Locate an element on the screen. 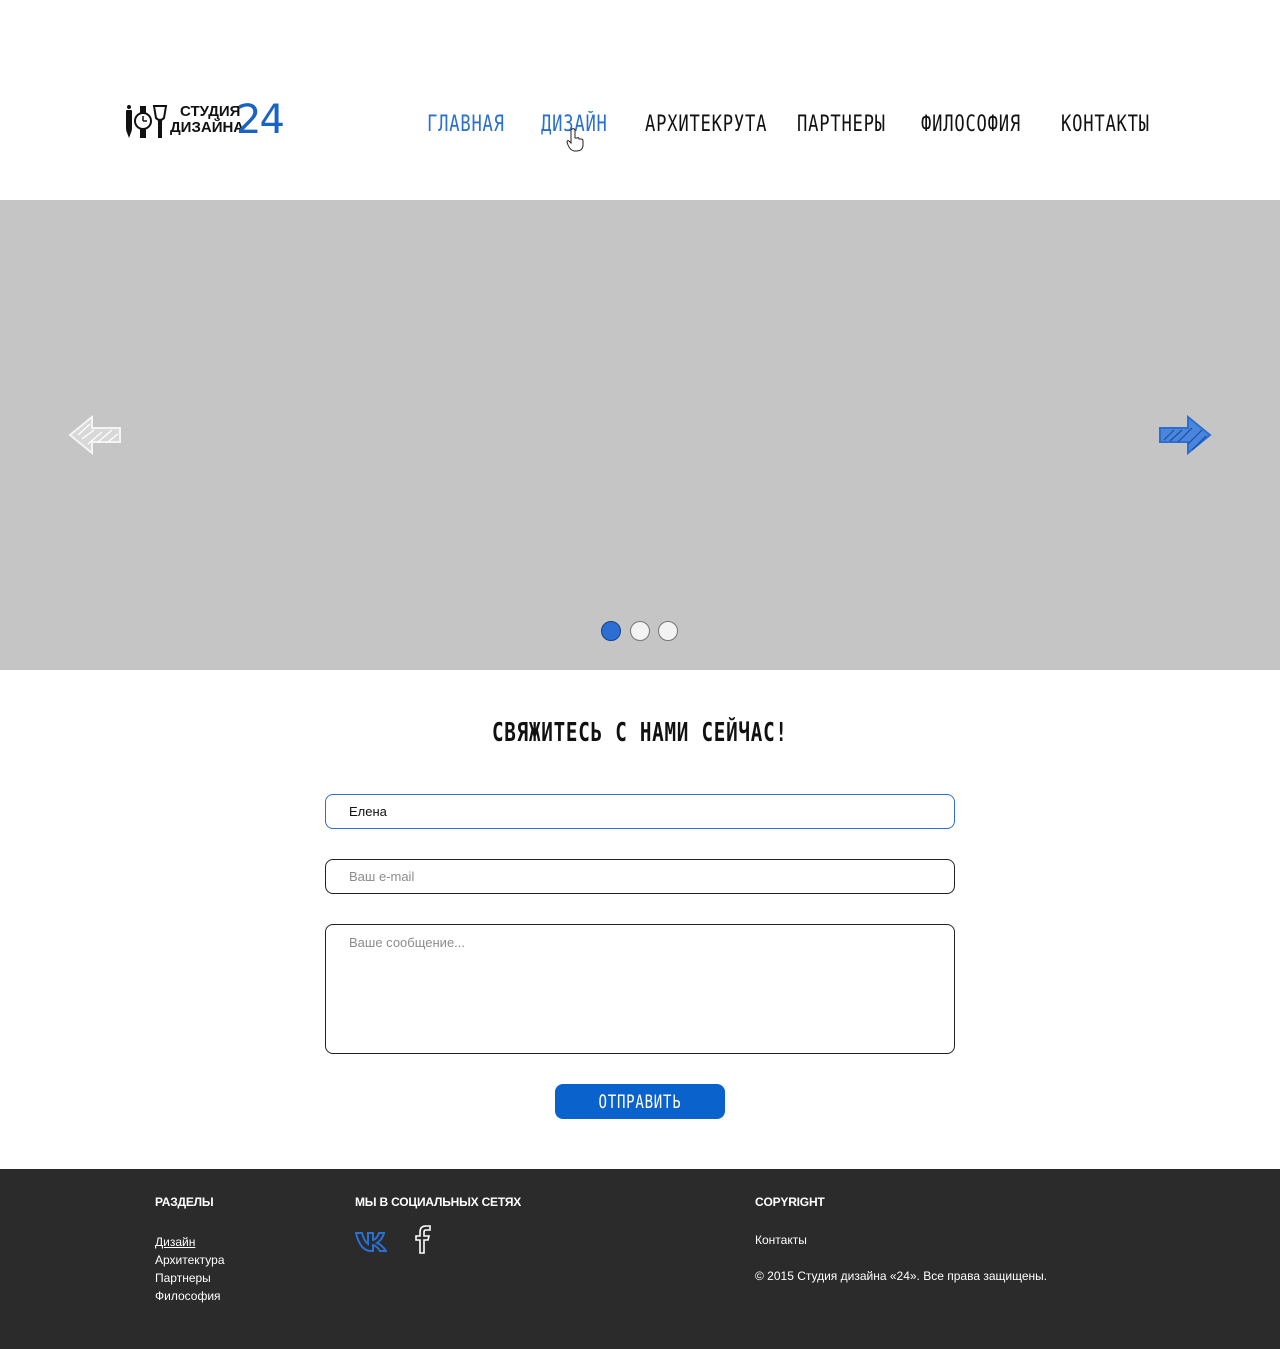 The height and width of the screenshot is (1349, 1280). logo-line1: СТУДИЯ is located at coordinates (210, 111).